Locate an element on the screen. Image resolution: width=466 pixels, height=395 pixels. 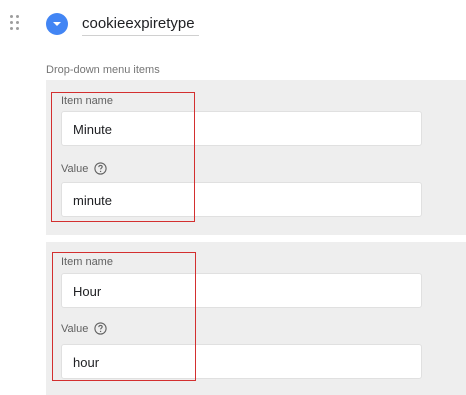
drag-handle-icon is located at coordinates (15, 23).